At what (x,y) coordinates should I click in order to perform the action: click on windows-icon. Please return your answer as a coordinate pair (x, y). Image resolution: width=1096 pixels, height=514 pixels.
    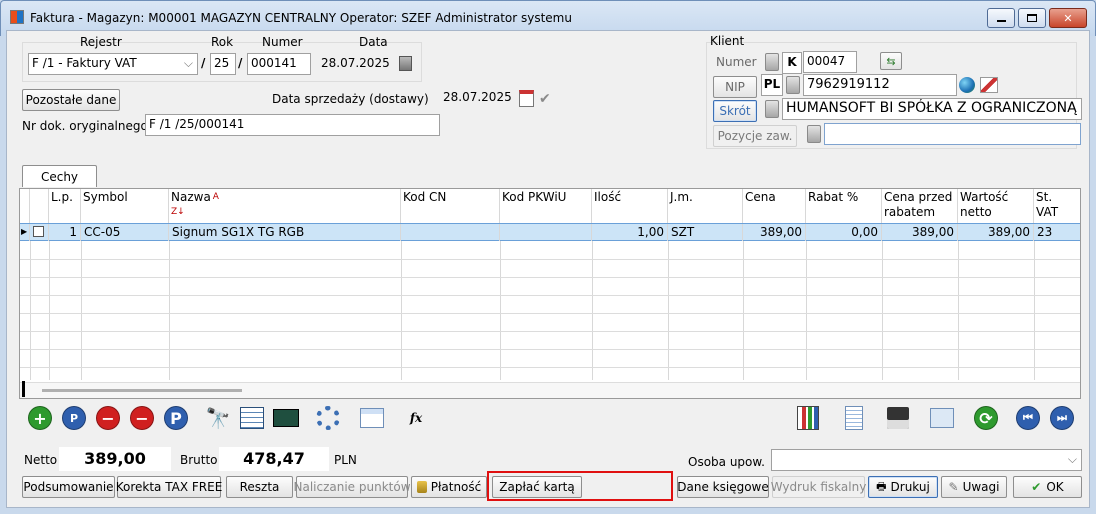
    Looking at the image, I should click on (942, 418).